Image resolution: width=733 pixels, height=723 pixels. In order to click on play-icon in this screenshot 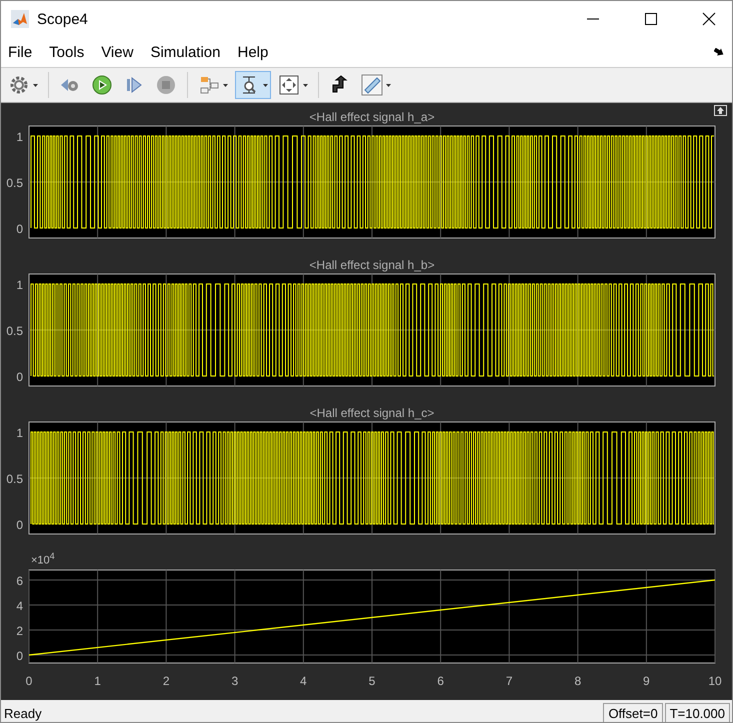, I will do `click(102, 85)`.